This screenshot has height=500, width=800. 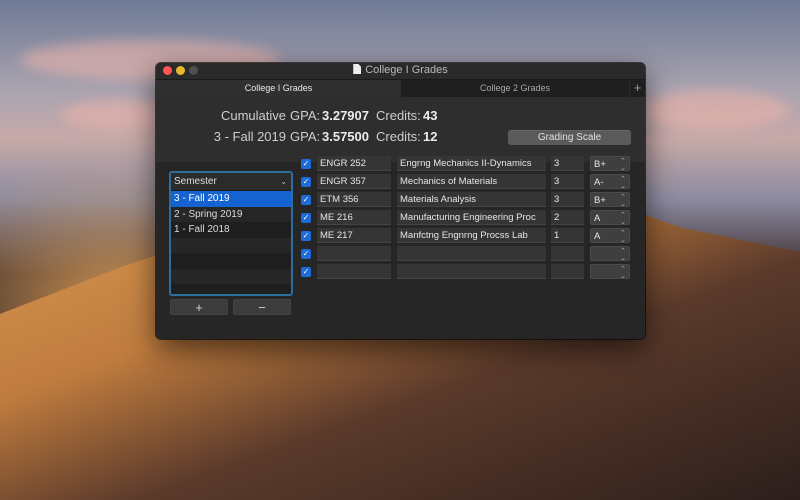 I want to click on tab-bar: College I Grades College 2 Grades +, so click(x=400, y=88).